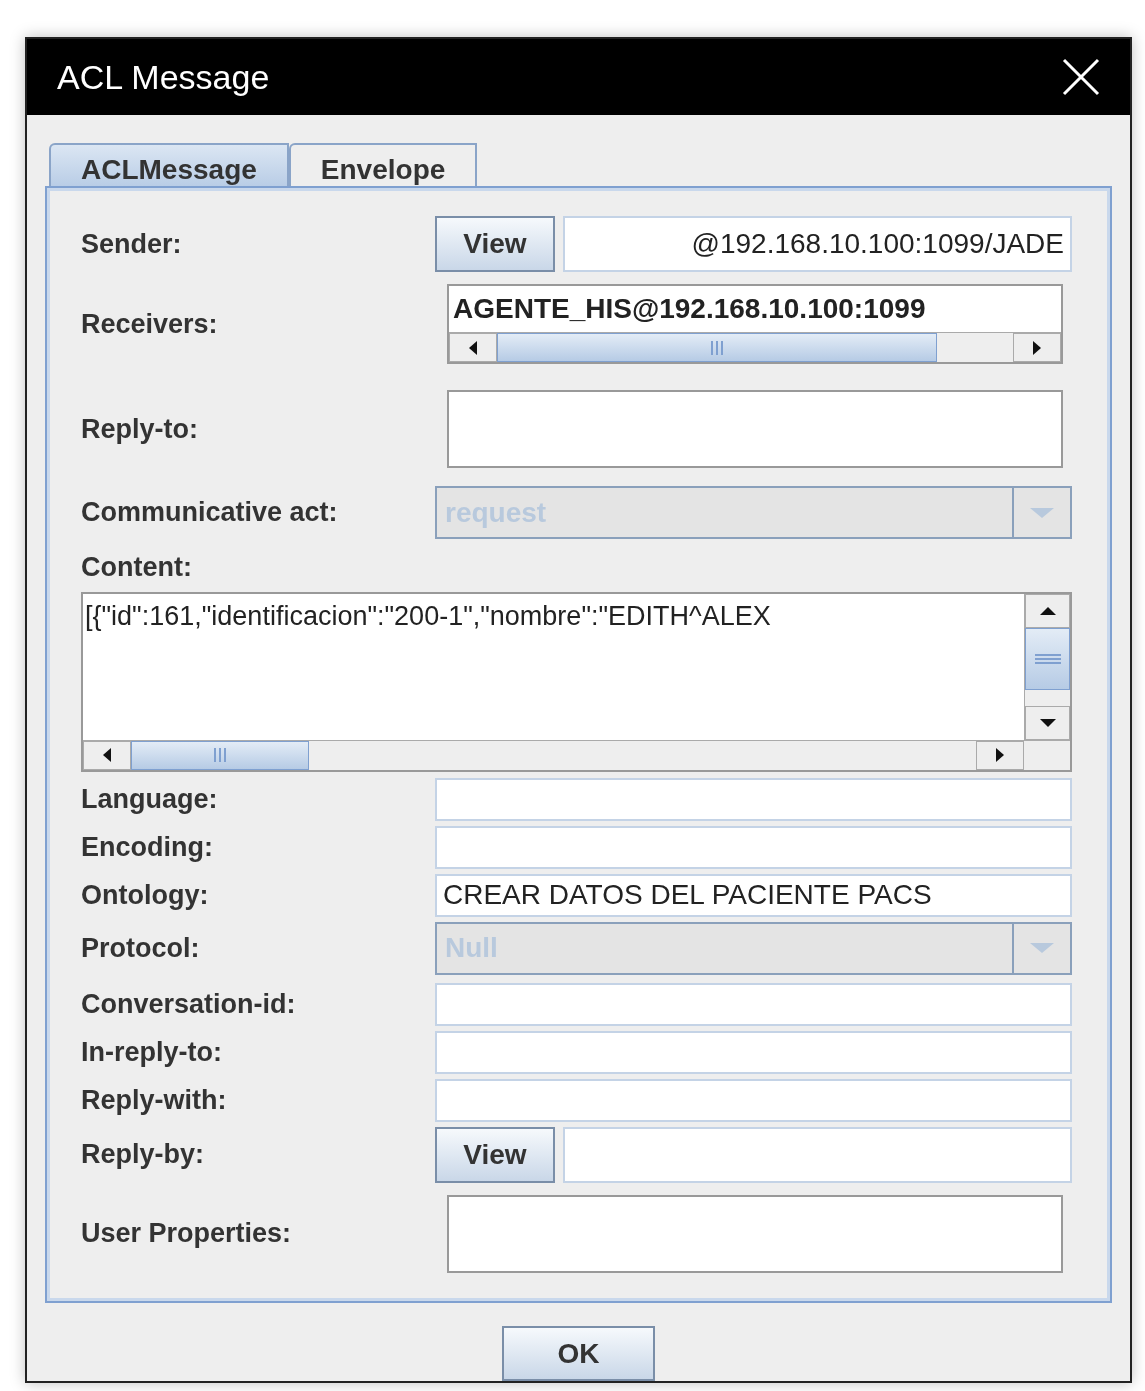 The height and width of the screenshot is (1391, 1145). What do you see at coordinates (154, 1100) in the screenshot?
I see `field-label: Reply-with:` at bounding box center [154, 1100].